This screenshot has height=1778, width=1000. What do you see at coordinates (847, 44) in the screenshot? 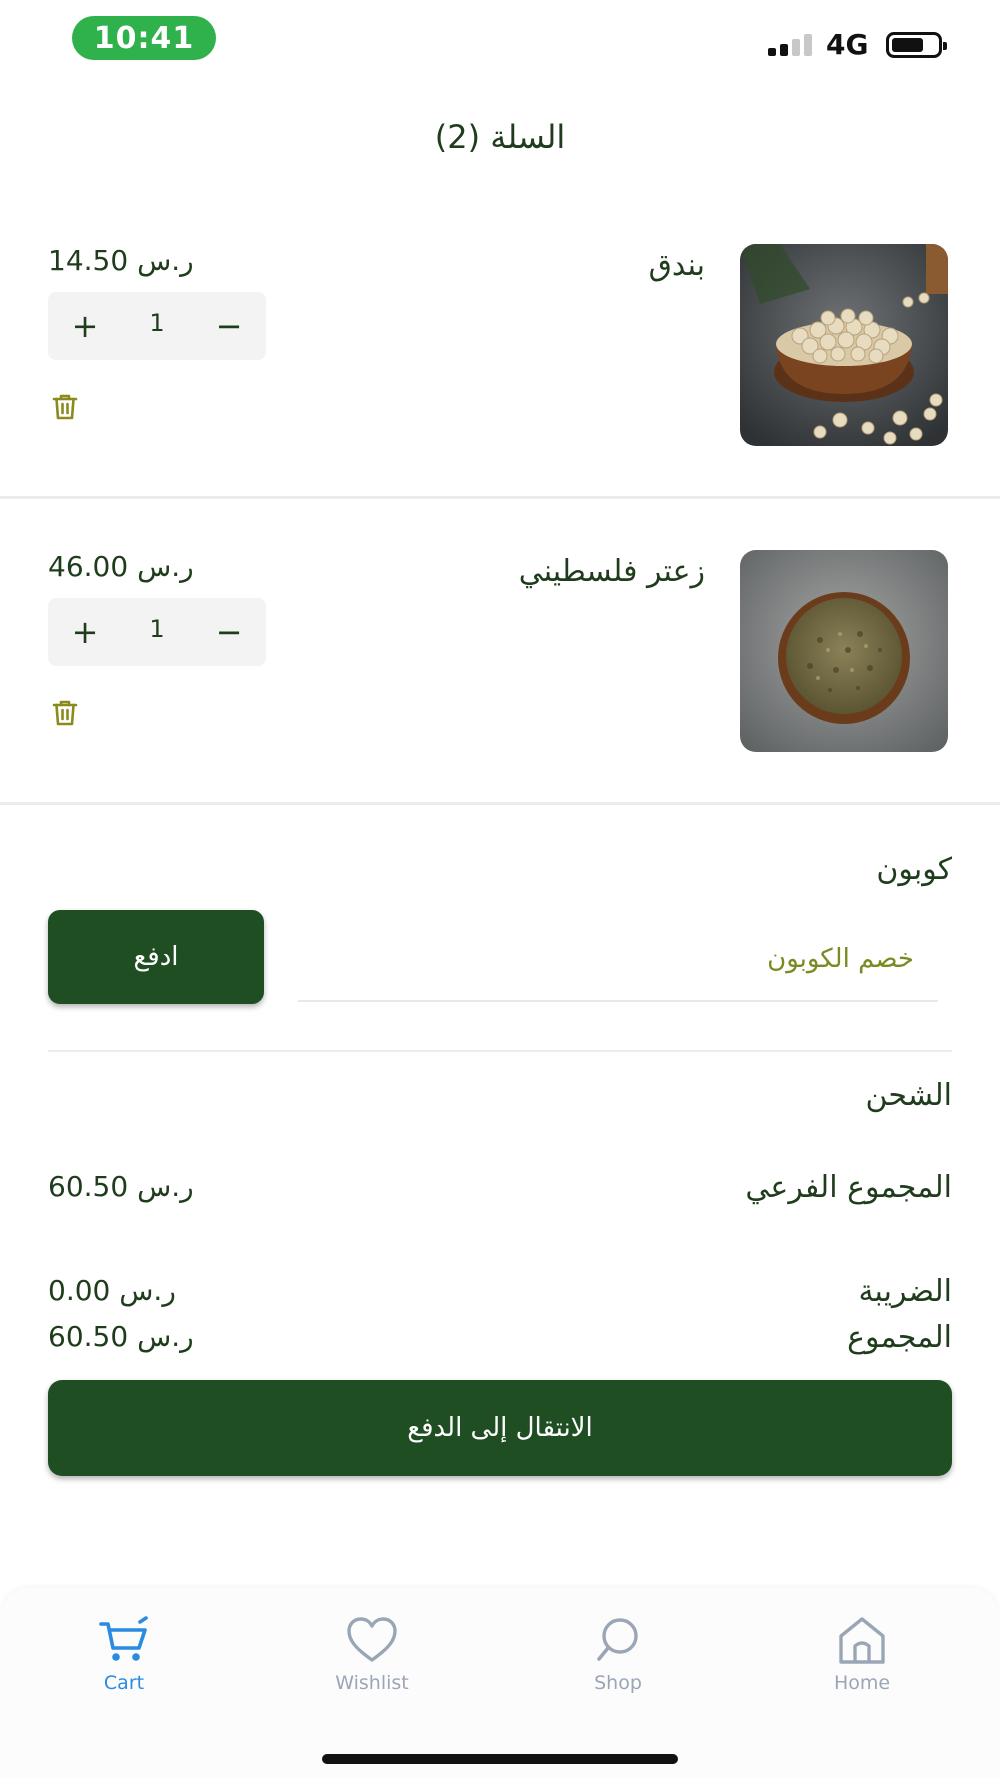
I see `network-label: 4G` at bounding box center [847, 44].